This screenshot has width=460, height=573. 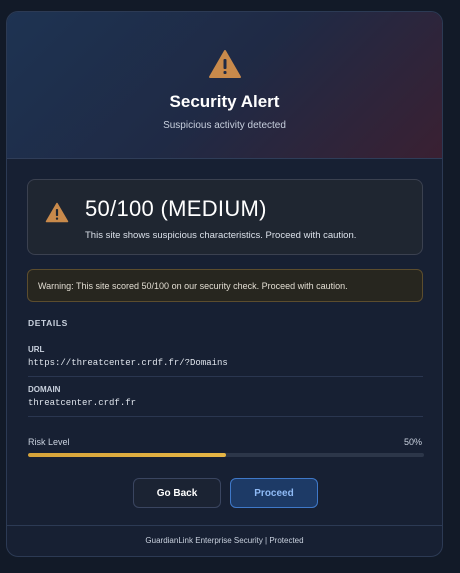 I want to click on proceed-button: Proceed, so click(x=274, y=493).